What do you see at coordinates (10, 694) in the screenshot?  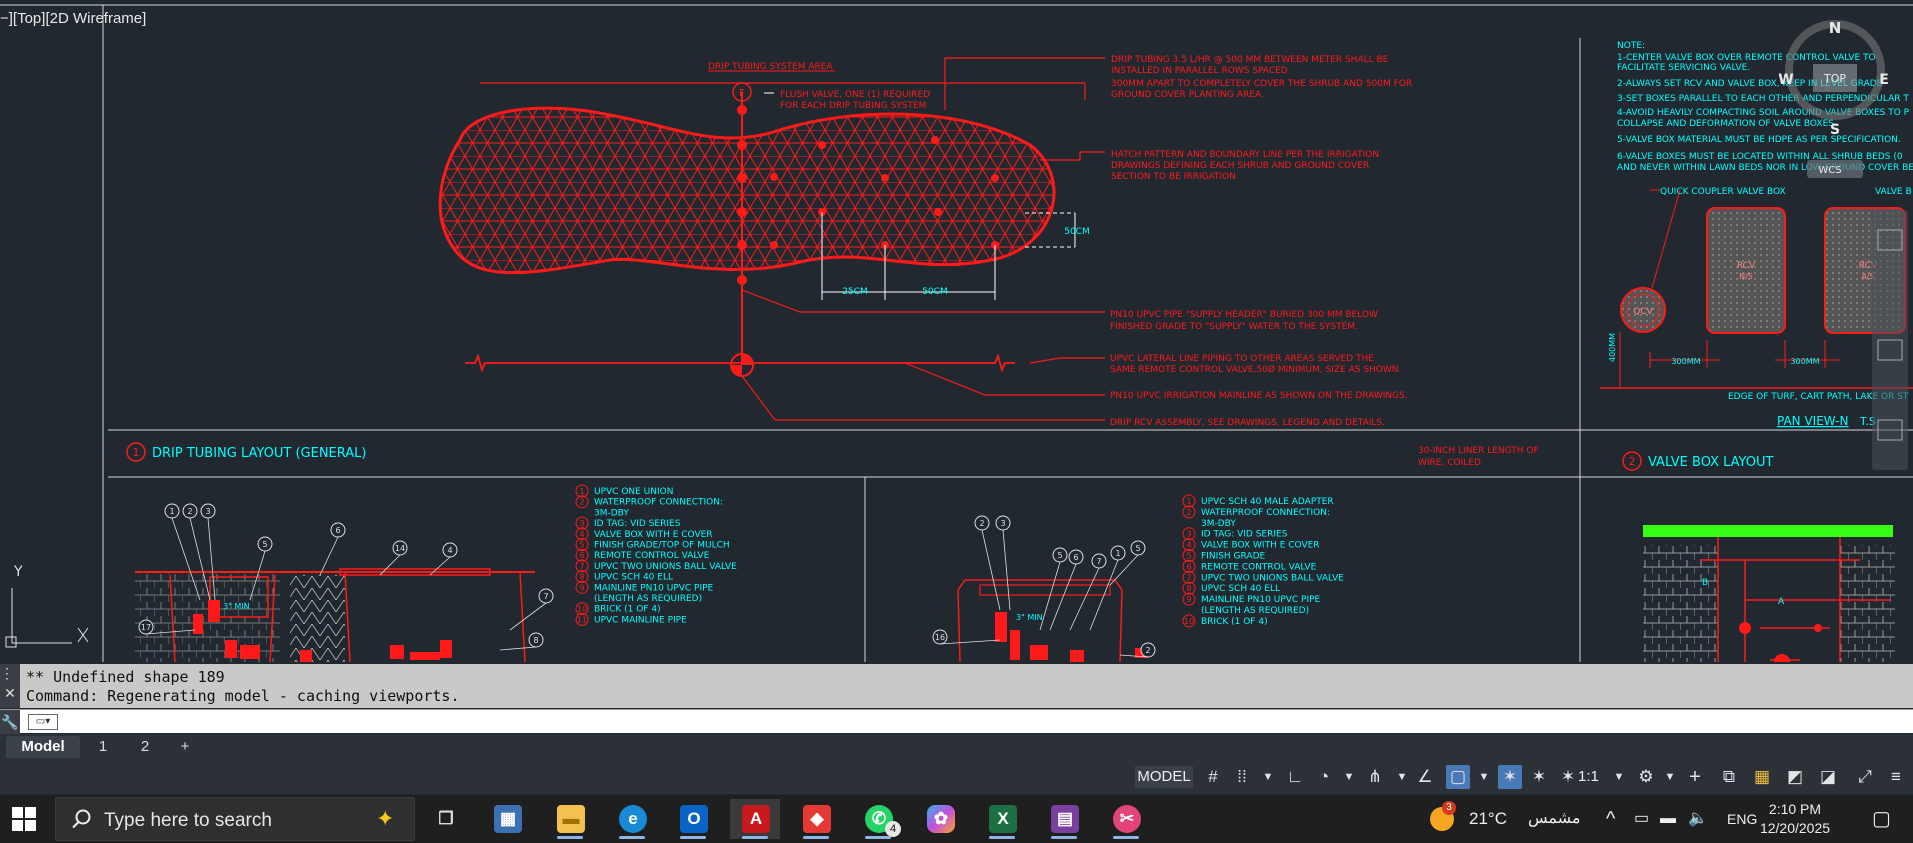 I see `close-icon: ✕` at bounding box center [10, 694].